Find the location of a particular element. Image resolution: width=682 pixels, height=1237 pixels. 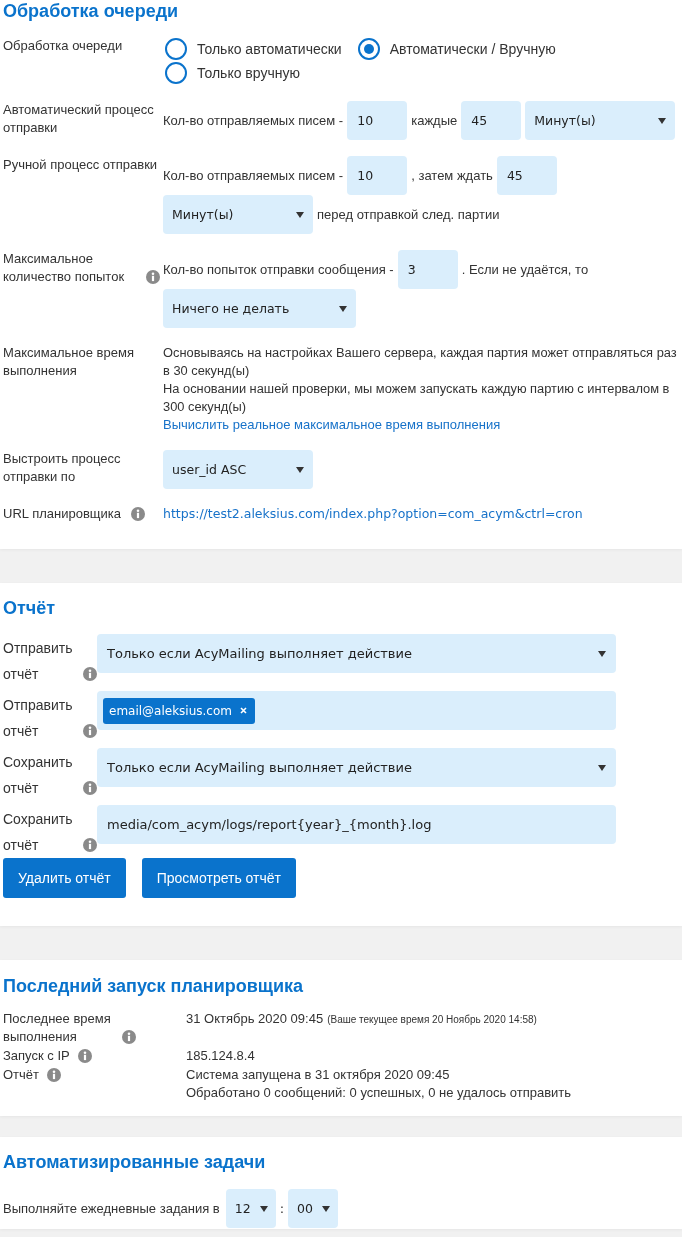

form-text: Кол-во попыток отправки сообщения - is located at coordinates (278, 269).